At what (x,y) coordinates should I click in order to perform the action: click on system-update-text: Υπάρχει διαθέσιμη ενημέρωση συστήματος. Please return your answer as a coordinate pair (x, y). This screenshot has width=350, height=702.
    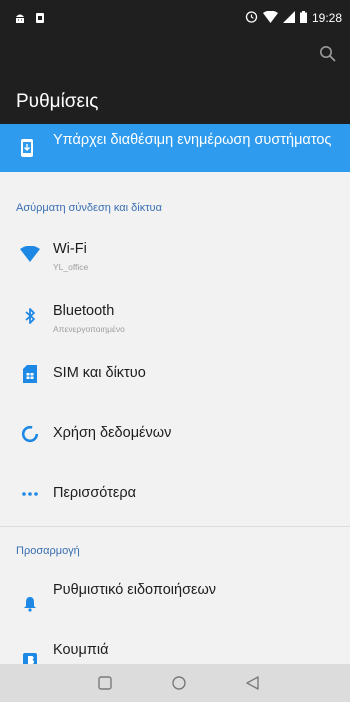
    Looking at the image, I should click on (192, 140).